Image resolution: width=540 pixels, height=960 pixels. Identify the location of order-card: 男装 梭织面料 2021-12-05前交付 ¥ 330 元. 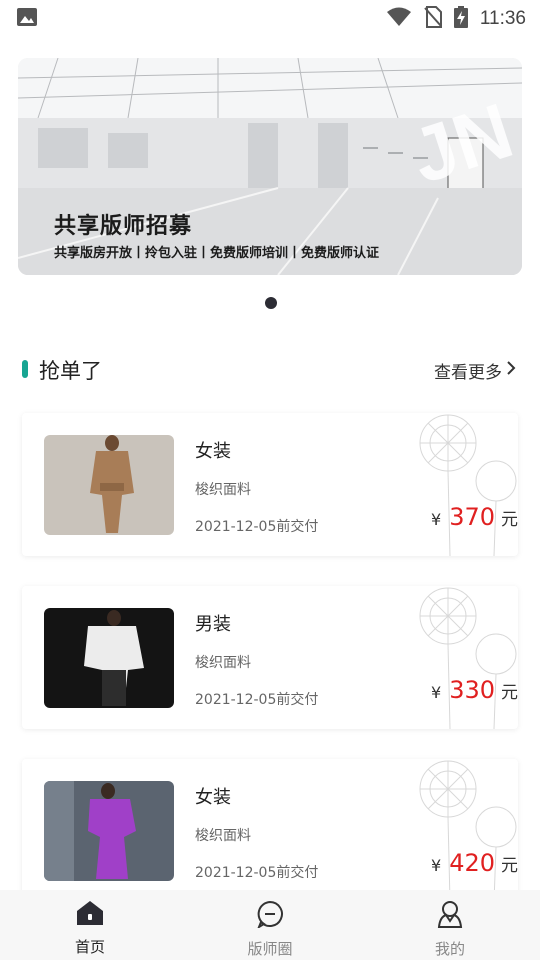
(270, 657).